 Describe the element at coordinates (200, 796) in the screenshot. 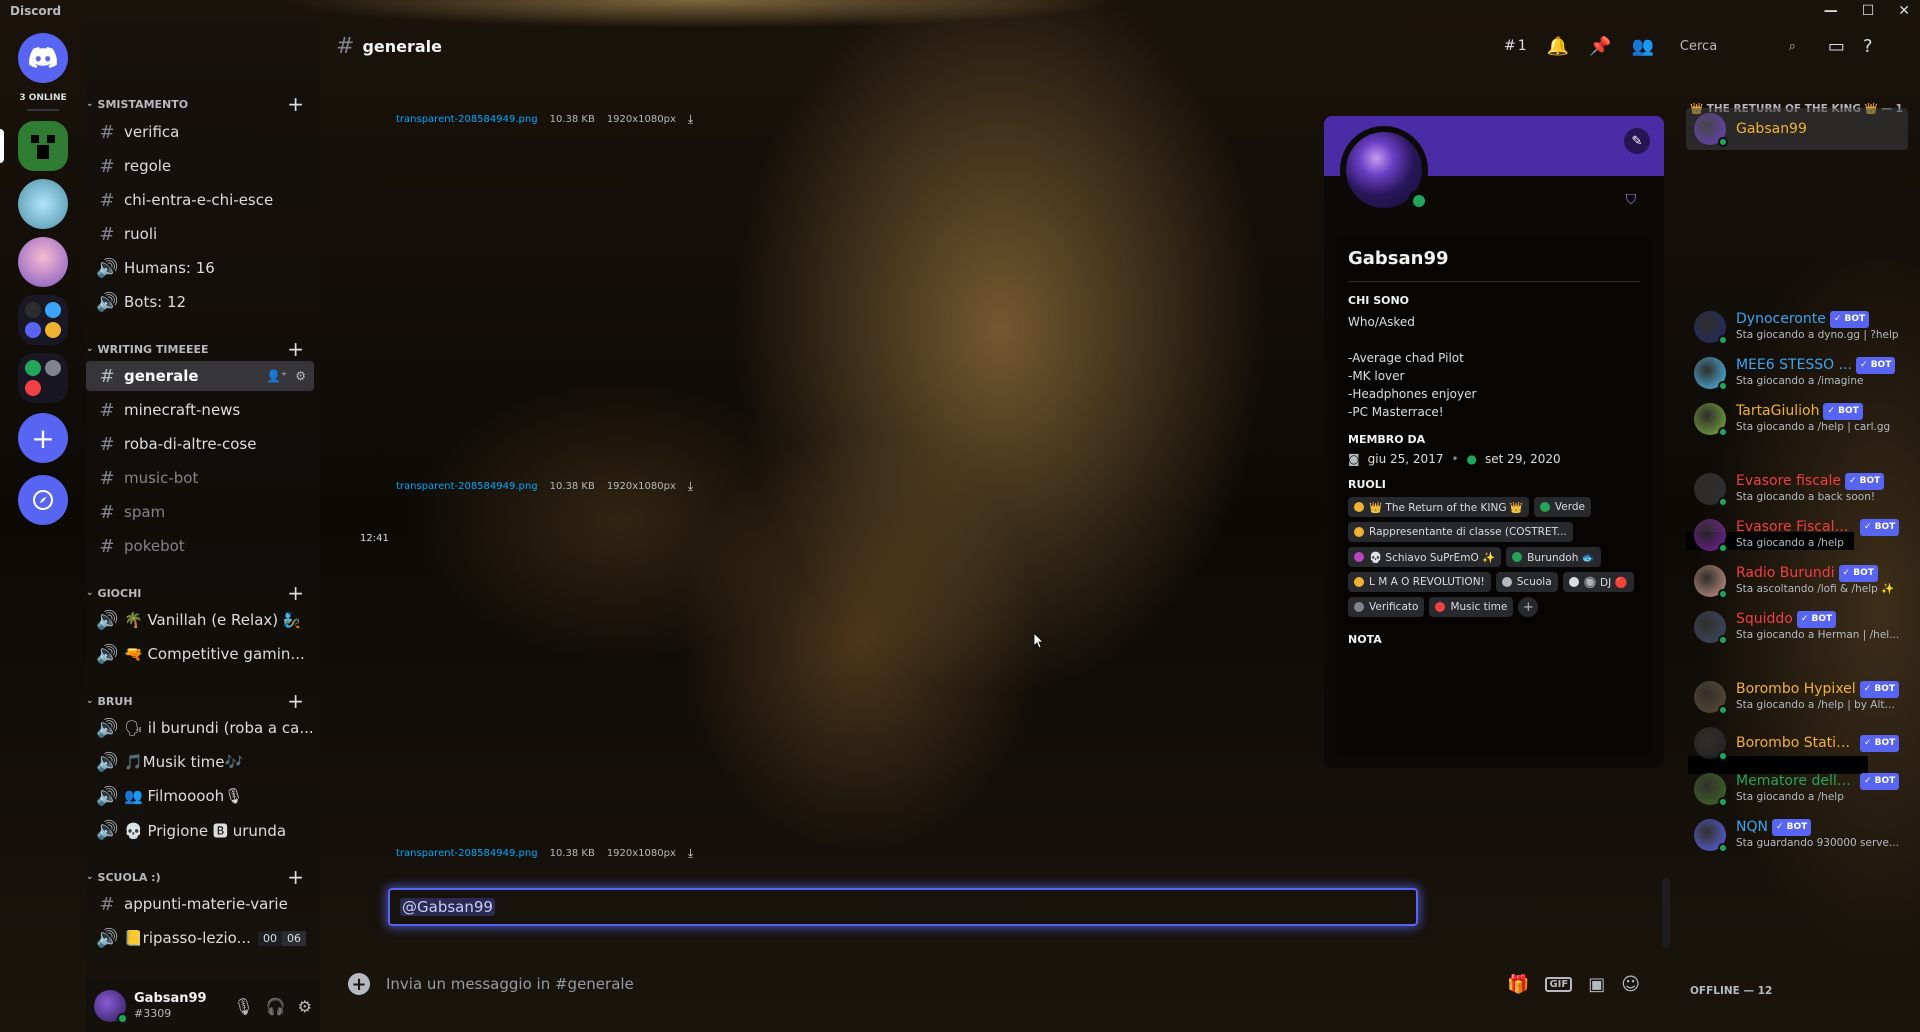

I see `voice-channel-filmooooh: 🔊 👥 Filmooooh🎙` at that location.